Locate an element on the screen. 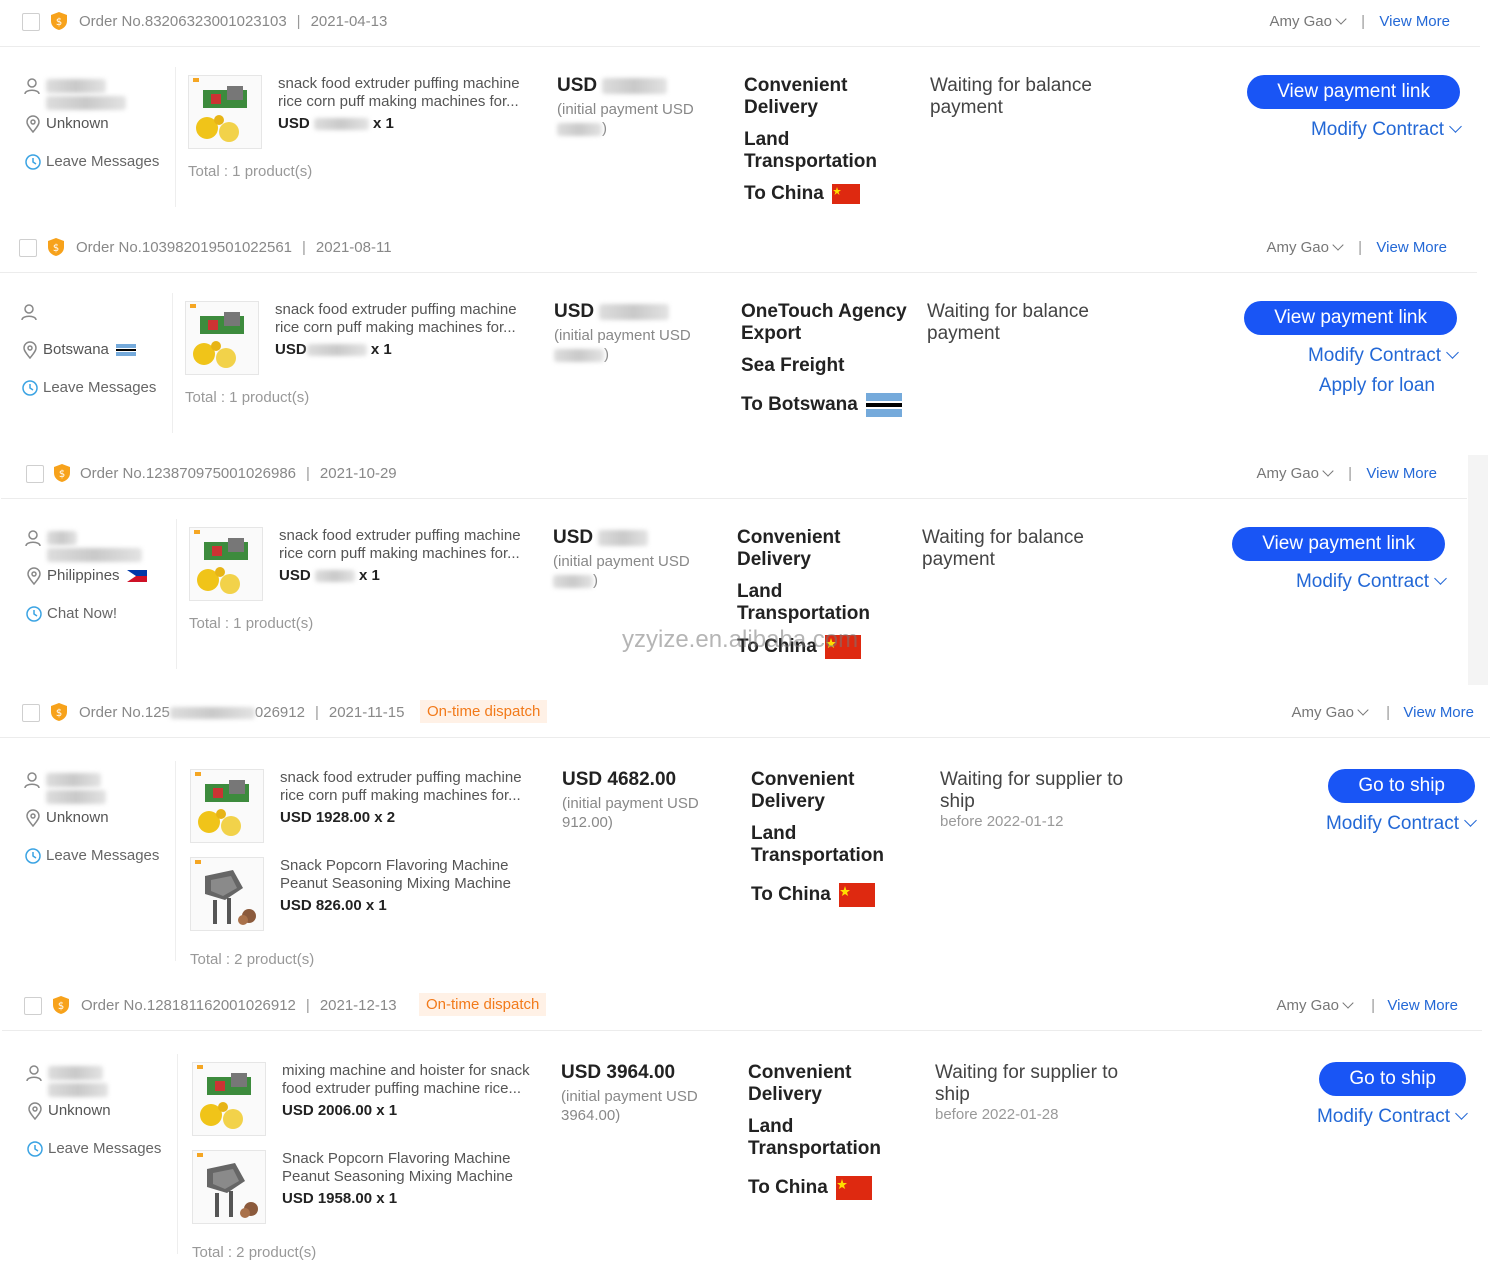 The height and width of the screenshot is (1279, 1490). order-number-tail: 026912 is located at coordinates (279, 712).